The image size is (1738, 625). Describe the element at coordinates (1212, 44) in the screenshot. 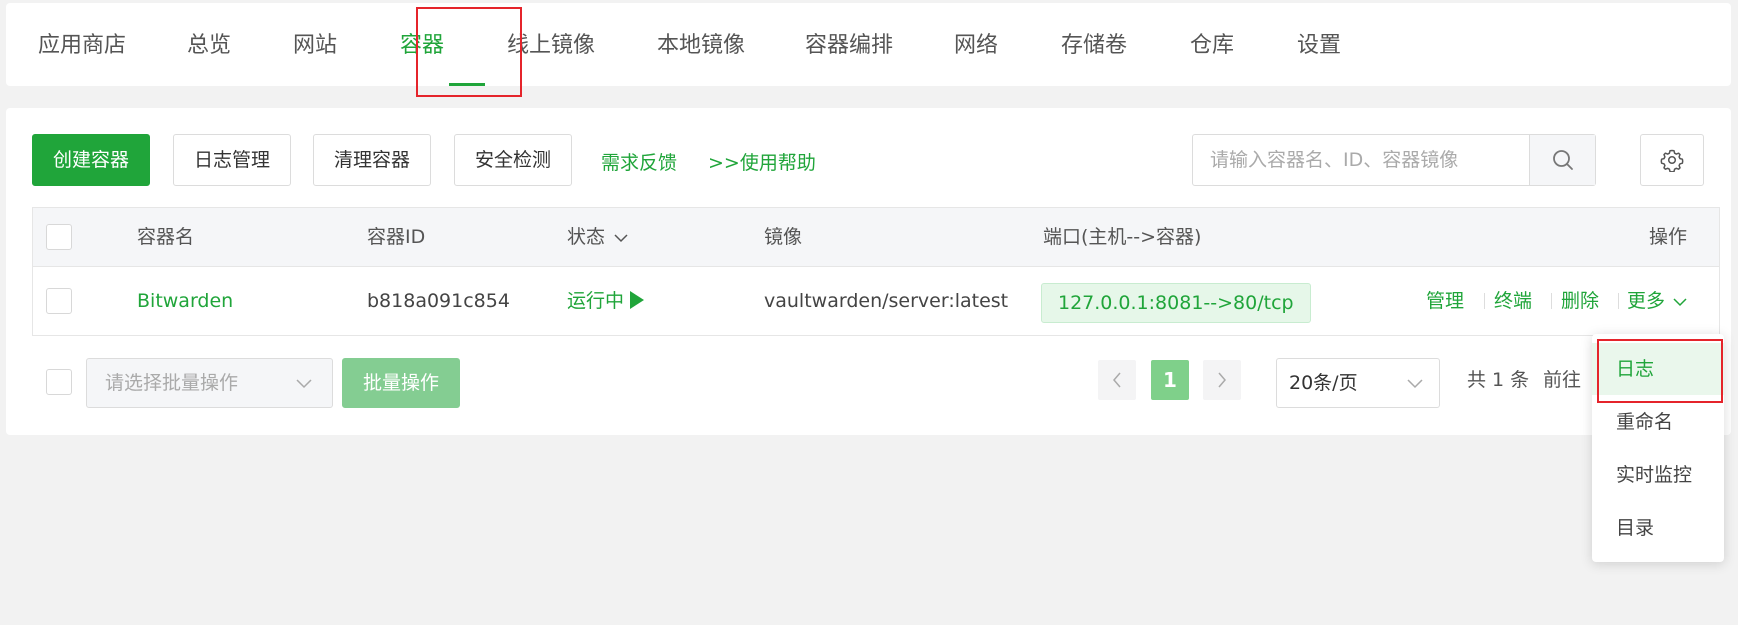

I see `tab-registry: 仓库` at that location.